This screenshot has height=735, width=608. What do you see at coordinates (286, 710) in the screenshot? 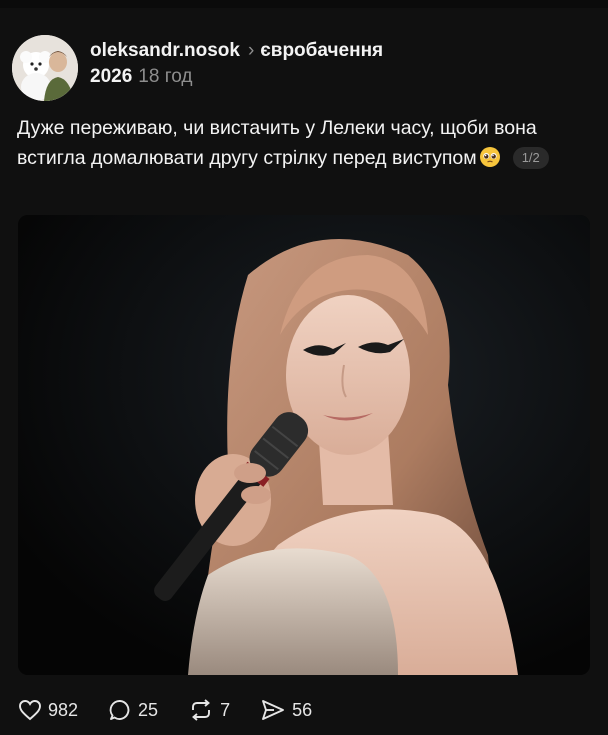
I see `share-button: 56` at bounding box center [286, 710].